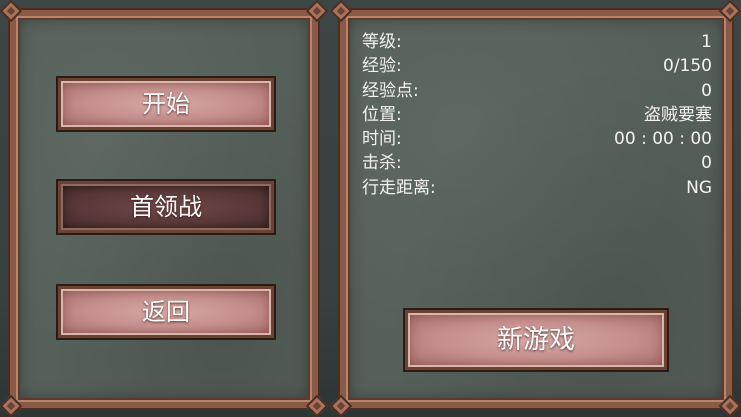  Describe the element at coordinates (382, 66) in the screenshot. I see `stat-label: 经验:` at that location.